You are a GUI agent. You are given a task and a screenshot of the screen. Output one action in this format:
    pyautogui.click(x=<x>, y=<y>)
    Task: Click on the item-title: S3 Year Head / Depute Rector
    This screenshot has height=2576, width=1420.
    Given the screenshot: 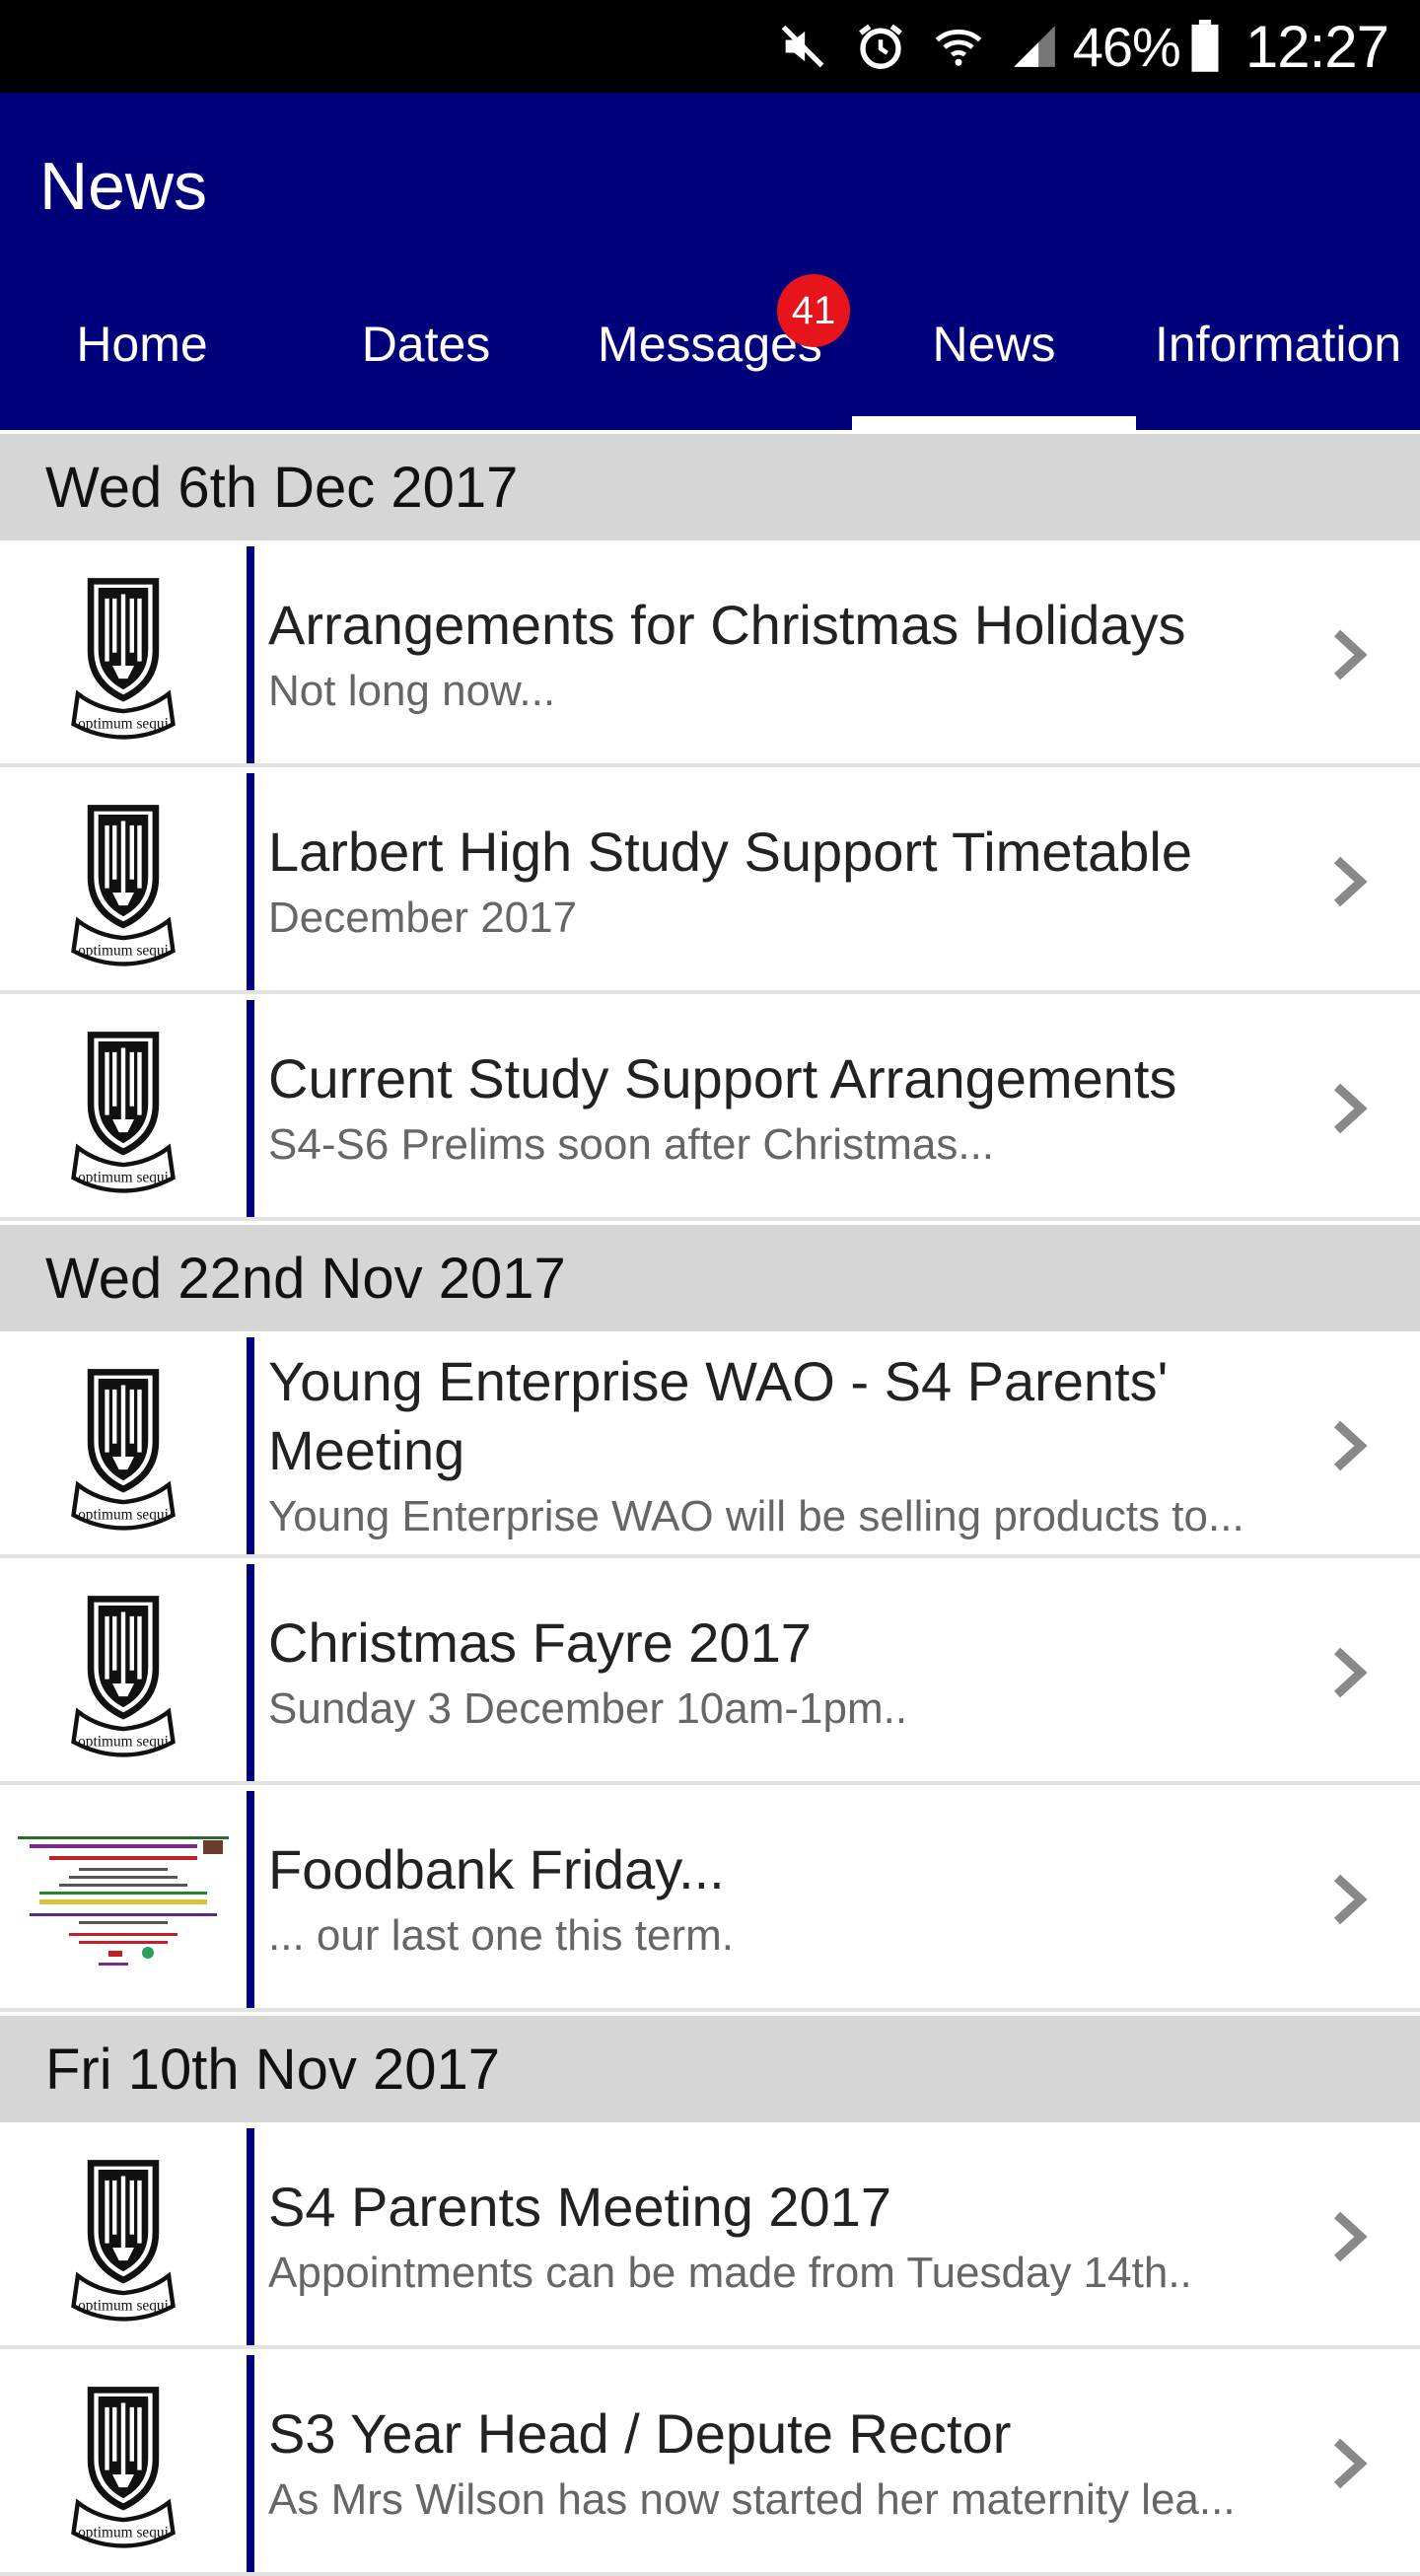 What is the action you would take?
    pyautogui.click(x=640, y=2433)
    